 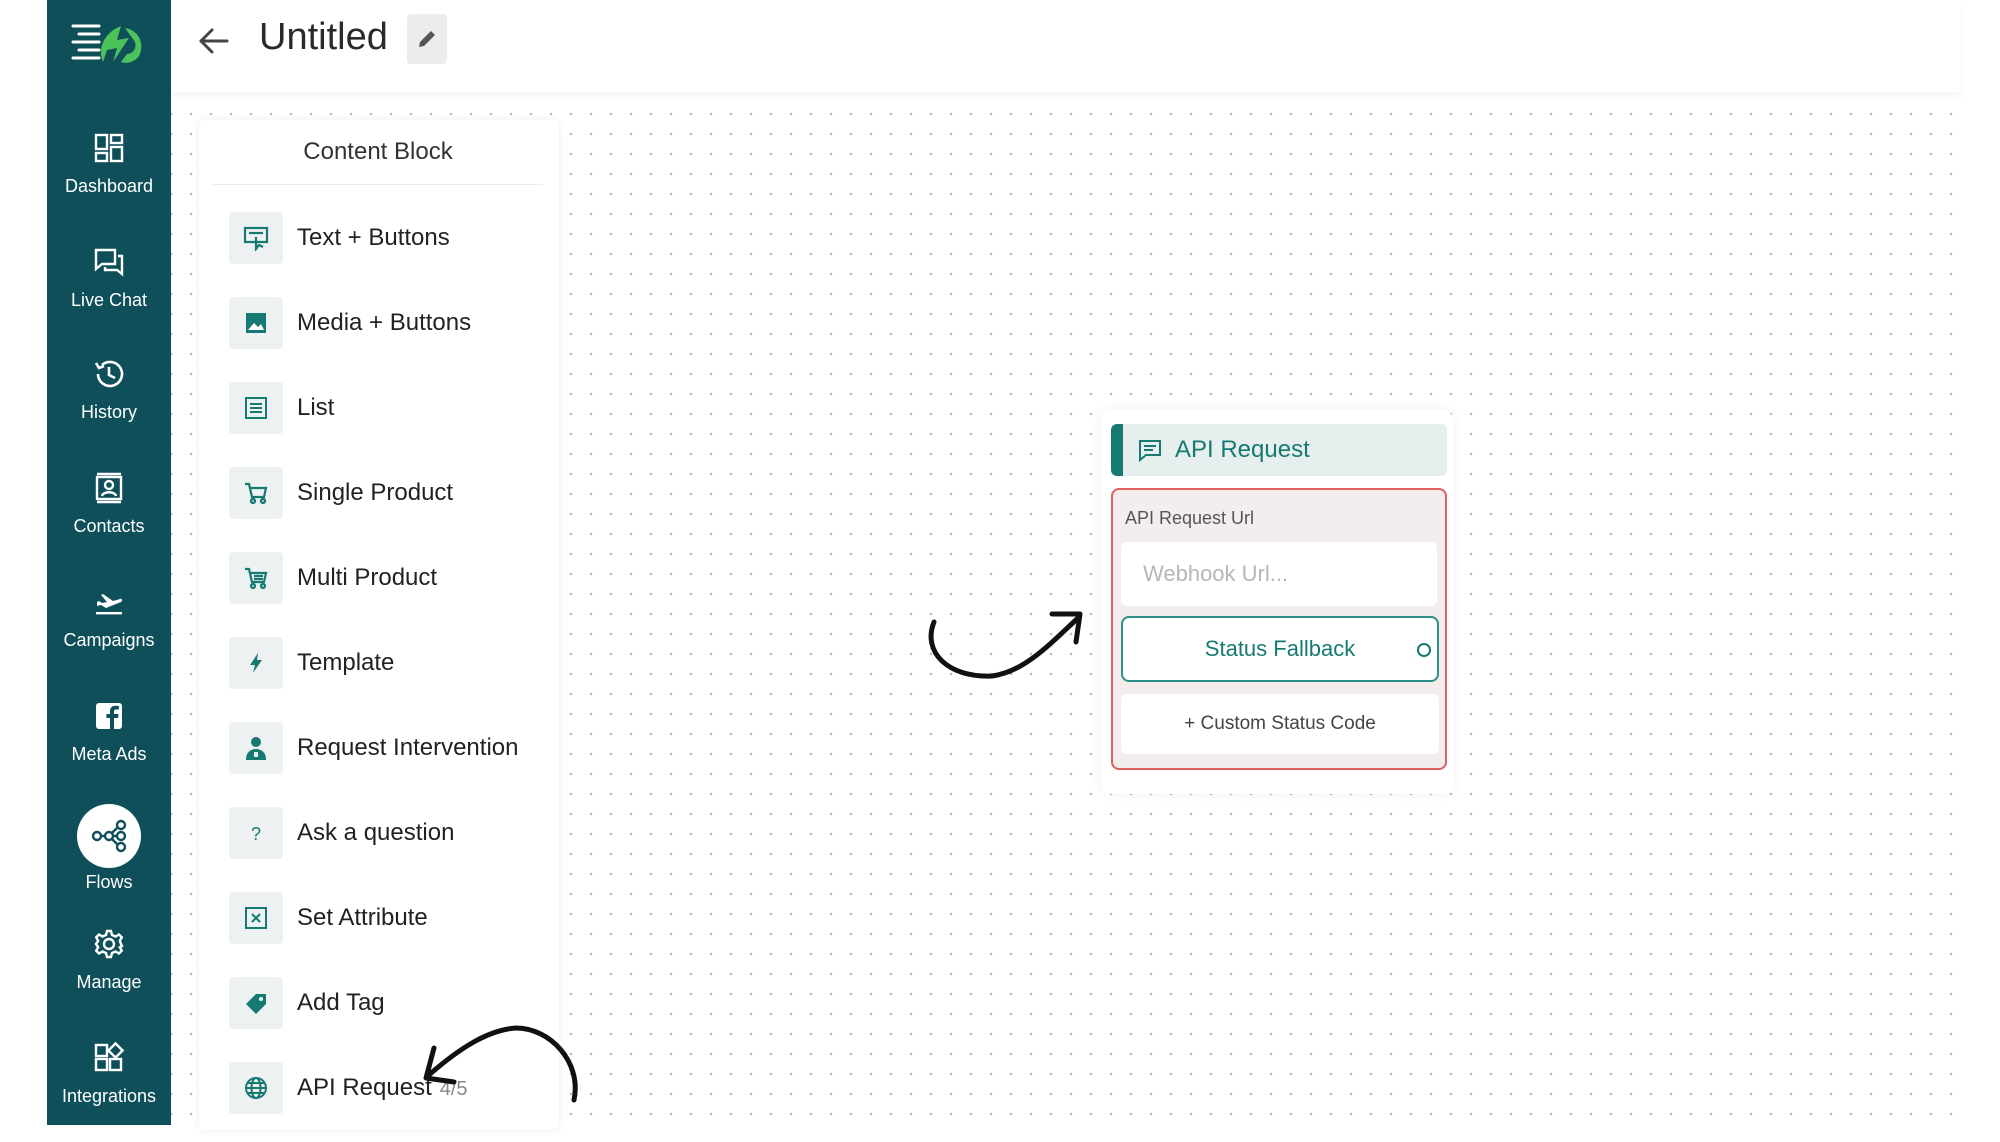 What do you see at coordinates (256, 663) in the screenshot?
I see `bolt-icon` at bounding box center [256, 663].